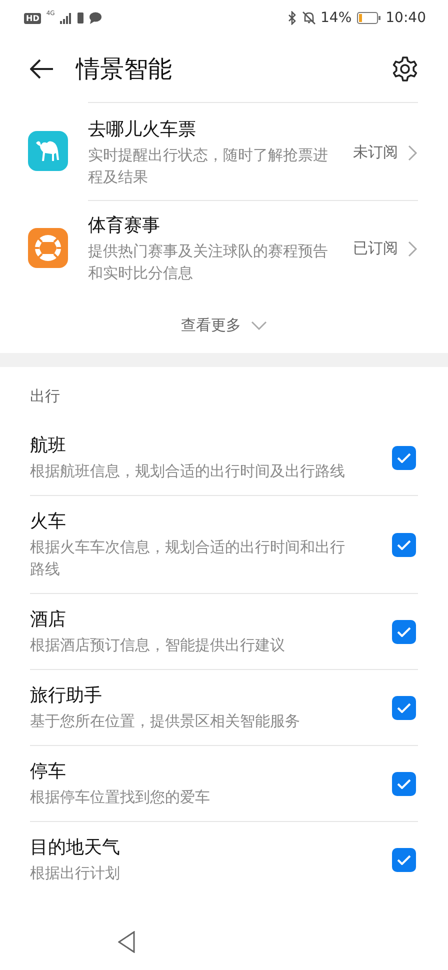 The height and width of the screenshot is (970, 448). I want to click on bell-off-icon, so click(309, 18).